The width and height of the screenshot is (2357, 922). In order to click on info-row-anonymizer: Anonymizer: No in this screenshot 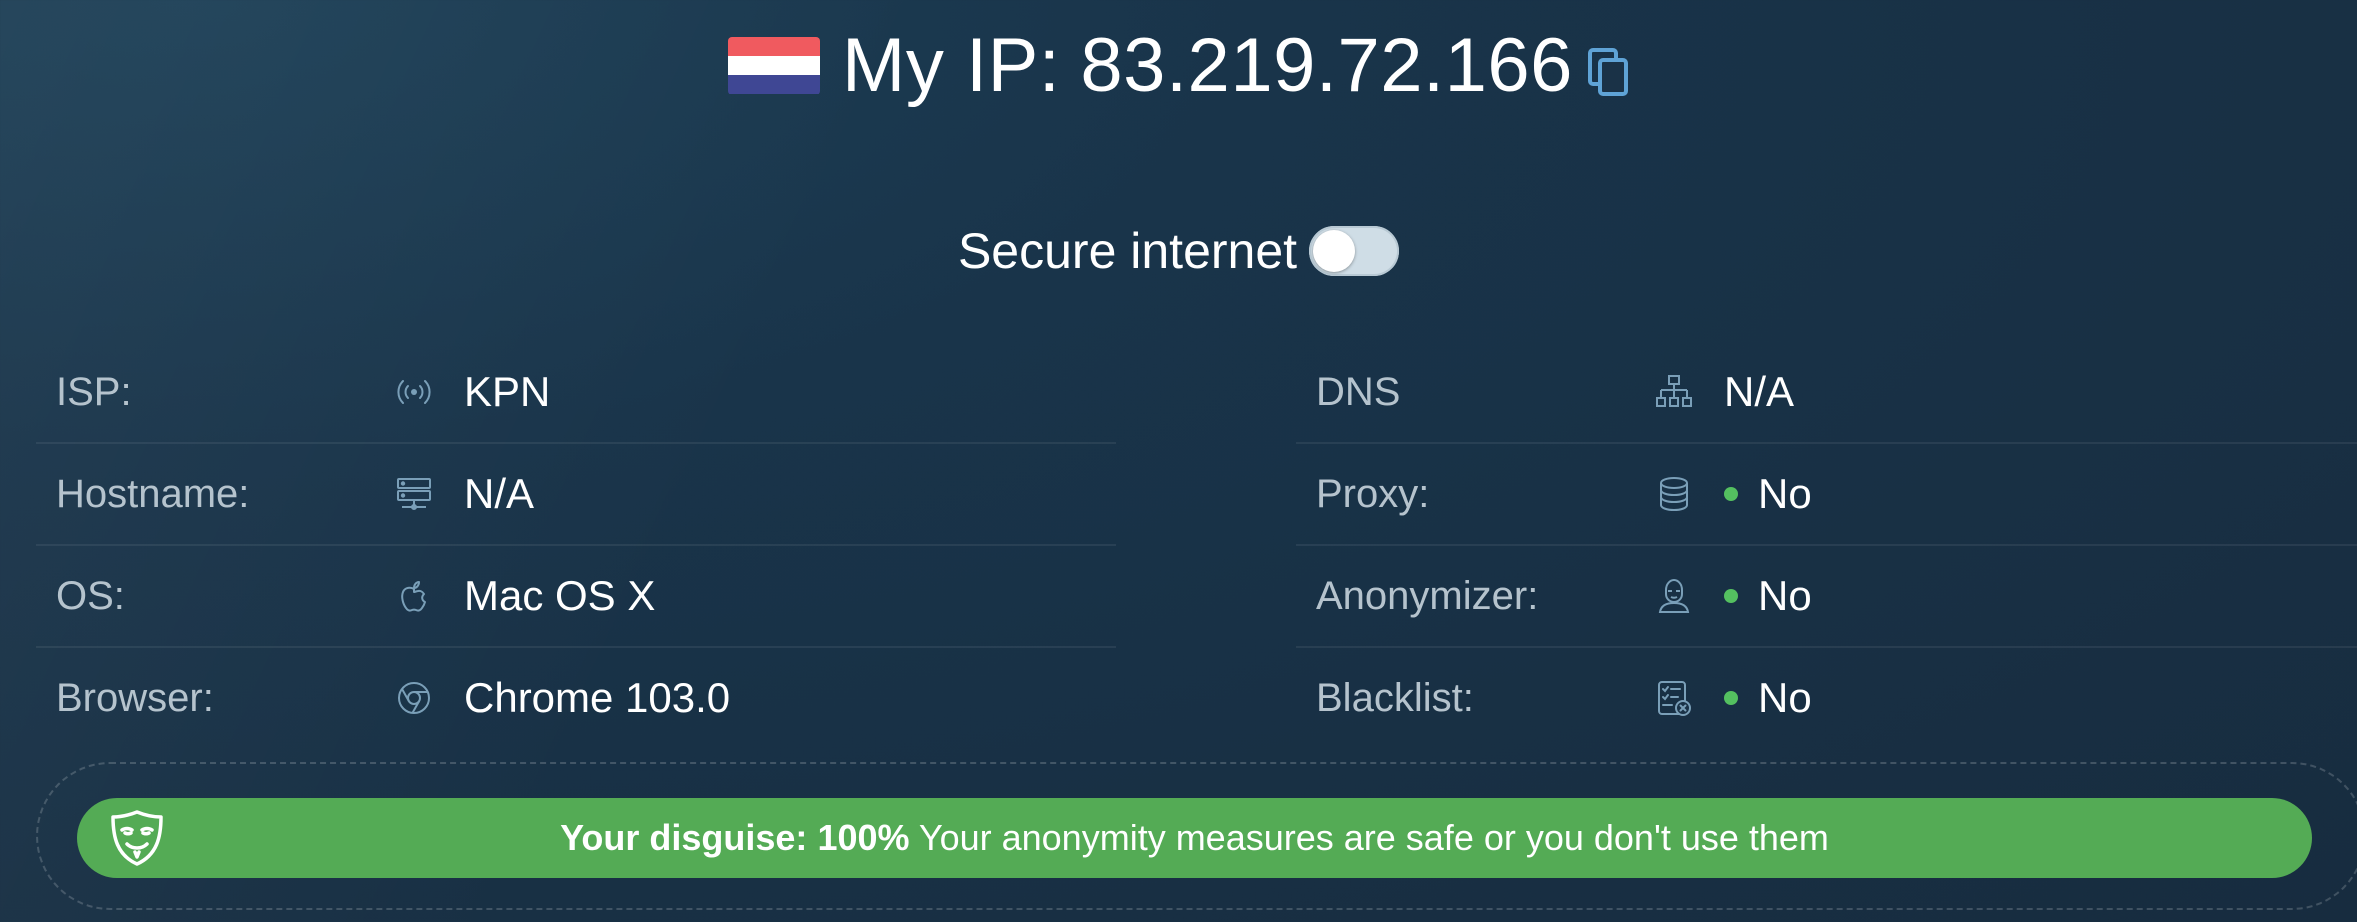, I will do `click(1826, 597)`.